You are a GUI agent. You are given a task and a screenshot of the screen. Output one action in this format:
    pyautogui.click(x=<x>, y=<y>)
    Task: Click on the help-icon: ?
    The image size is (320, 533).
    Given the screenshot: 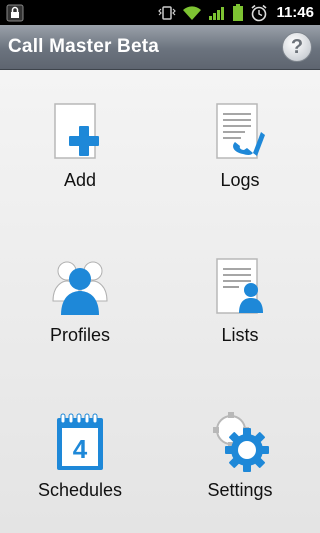 What is the action you would take?
    pyautogui.click(x=297, y=46)
    